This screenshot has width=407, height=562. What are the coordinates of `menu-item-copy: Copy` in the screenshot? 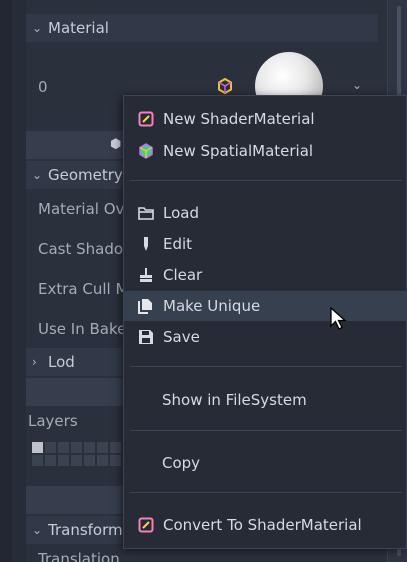 It's located at (265, 463).